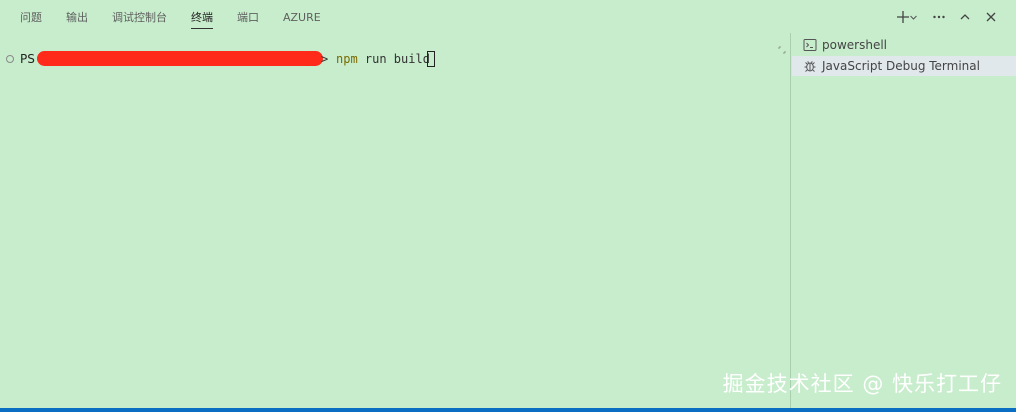 Image resolution: width=1016 pixels, height=412 pixels. I want to click on panel-actions, so click(947, 17).